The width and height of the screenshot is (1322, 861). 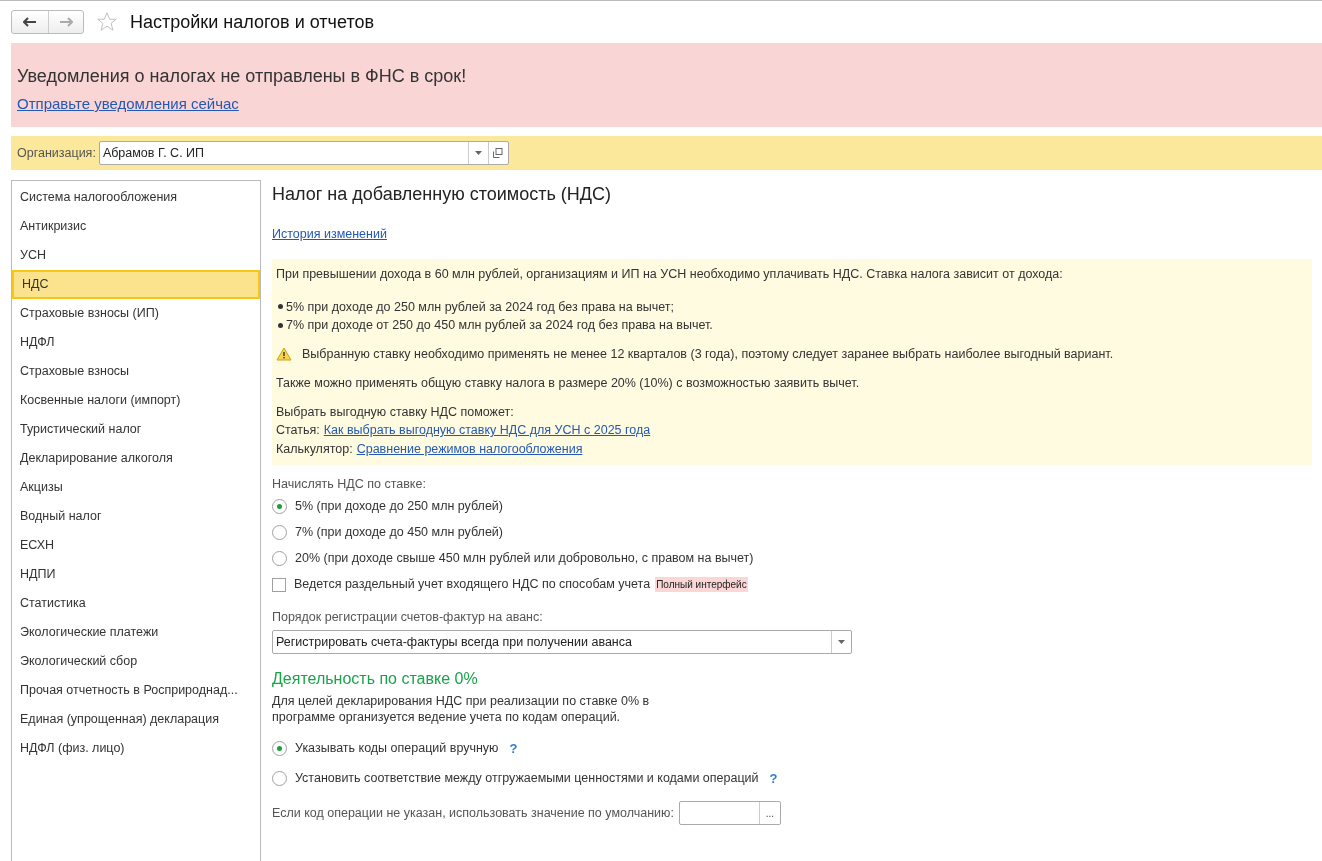 I want to click on default-code-label: Если код операции не указан, использовать значение по умолчанию:, so click(x=473, y=813).